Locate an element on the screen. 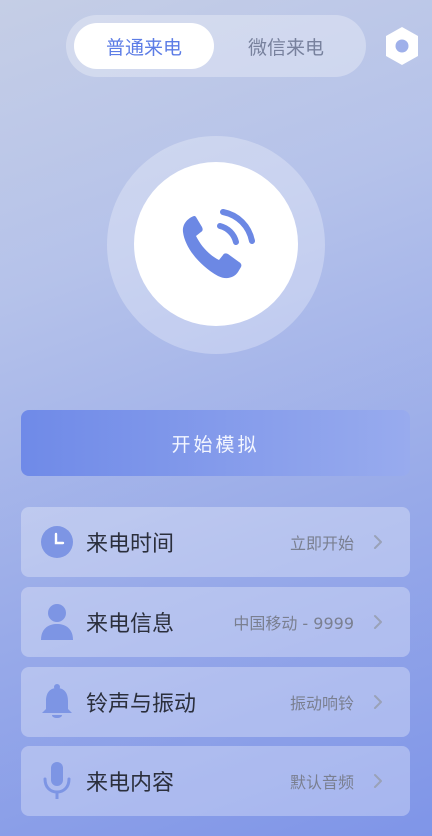 The image size is (432, 836). caller-info-label: 来电信息 is located at coordinates (130, 624).